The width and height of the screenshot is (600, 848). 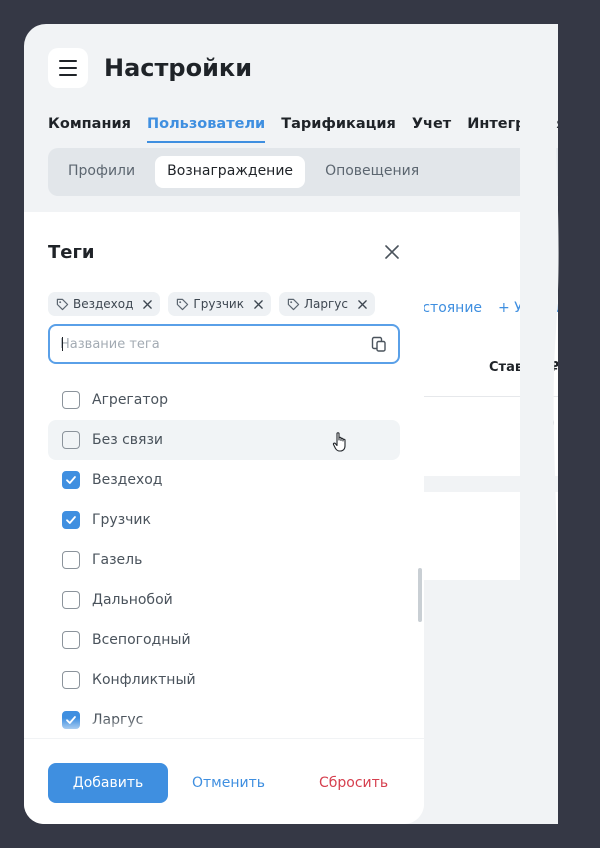 What do you see at coordinates (230, 172) in the screenshot?
I see `subtab-rewards: Вознаграждение` at bounding box center [230, 172].